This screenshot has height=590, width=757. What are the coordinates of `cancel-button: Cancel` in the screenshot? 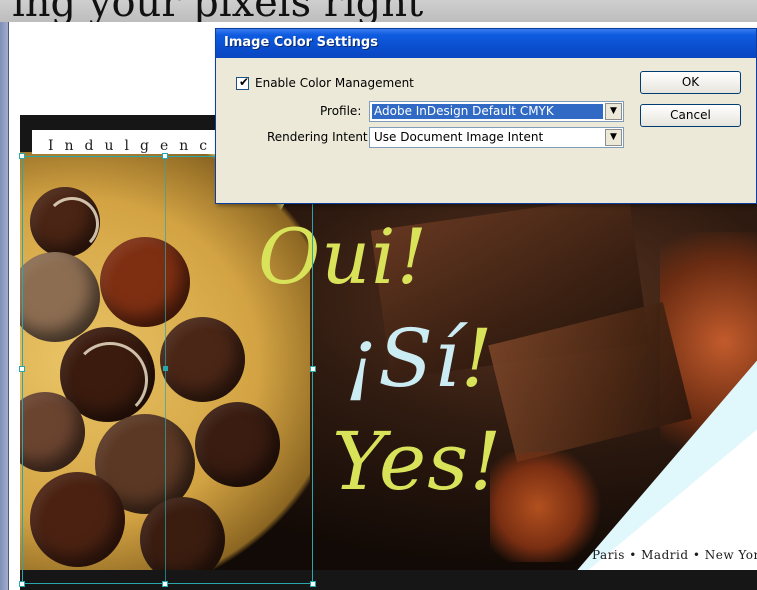 It's located at (690, 115).